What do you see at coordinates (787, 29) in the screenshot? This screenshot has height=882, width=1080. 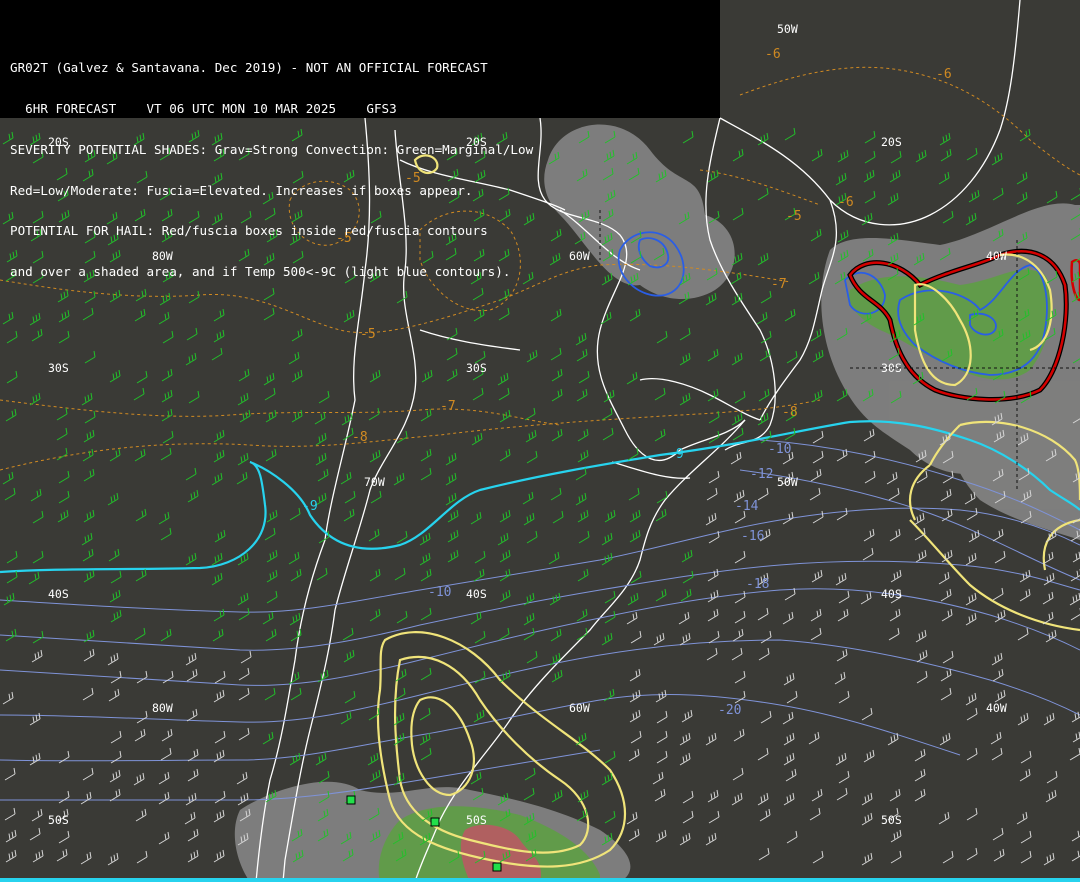 I see `lon-50w-top: 50W` at bounding box center [787, 29].